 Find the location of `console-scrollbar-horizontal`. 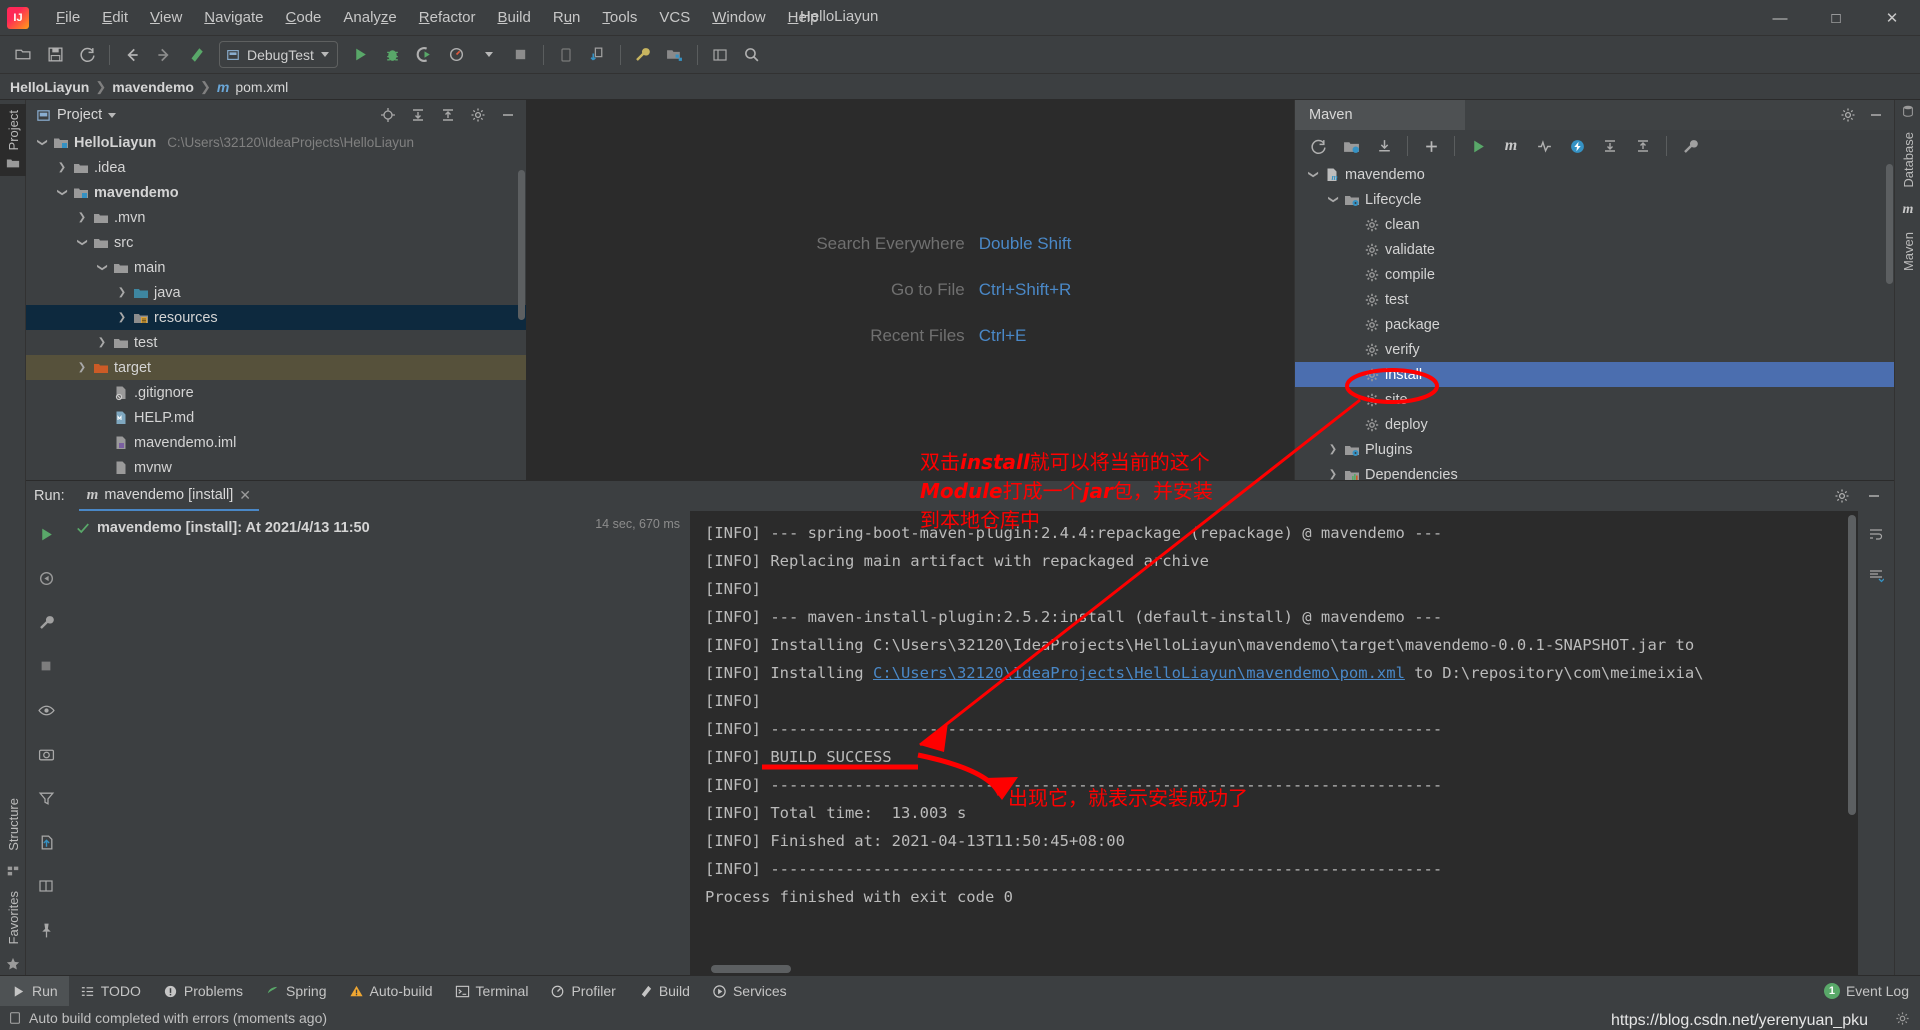

console-scrollbar-horizontal is located at coordinates (751, 969).